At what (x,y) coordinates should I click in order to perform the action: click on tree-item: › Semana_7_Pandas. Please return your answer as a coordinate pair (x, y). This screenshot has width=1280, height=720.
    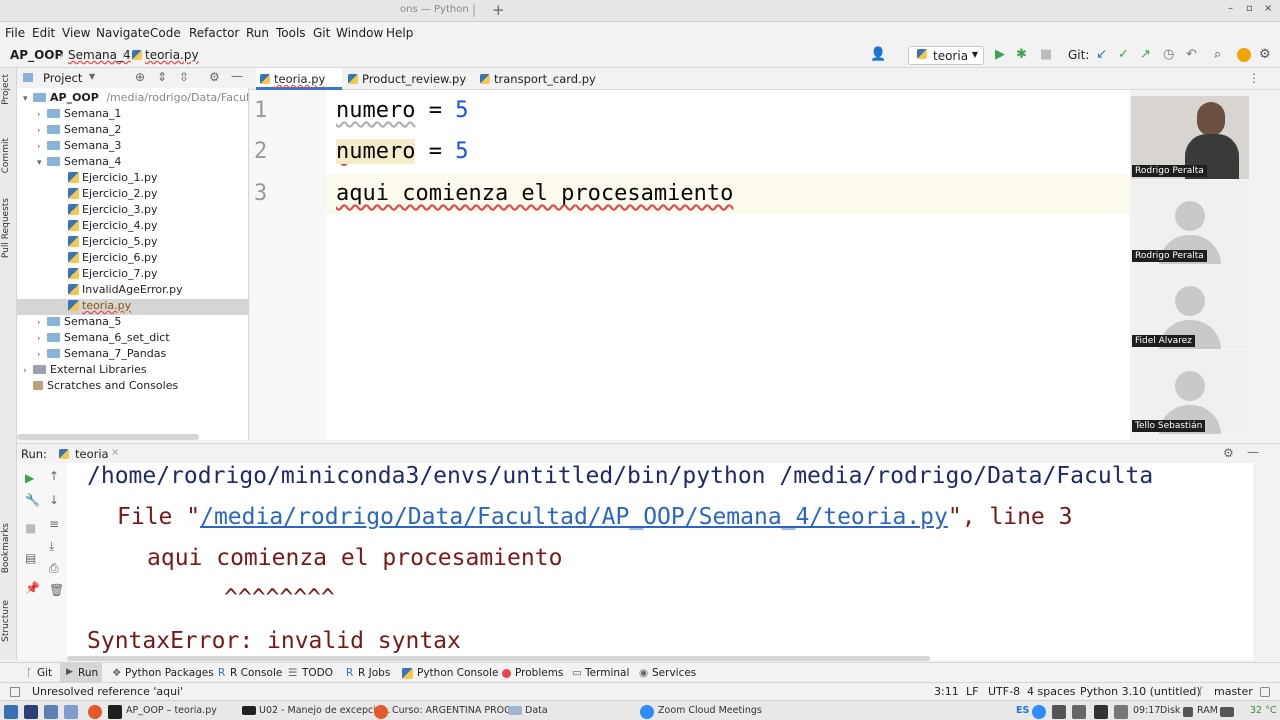
    Looking at the image, I should click on (101, 355).